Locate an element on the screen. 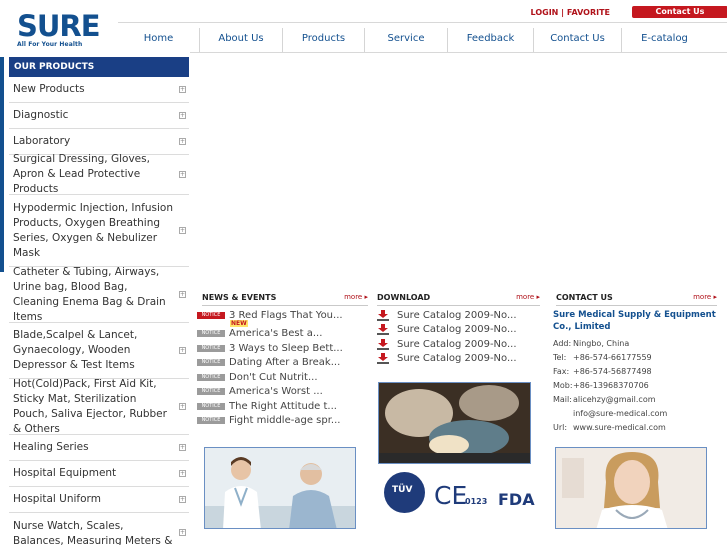 The width and height of the screenshot is (727, 545). address-label: Add: is located at coordinates (562, 343).